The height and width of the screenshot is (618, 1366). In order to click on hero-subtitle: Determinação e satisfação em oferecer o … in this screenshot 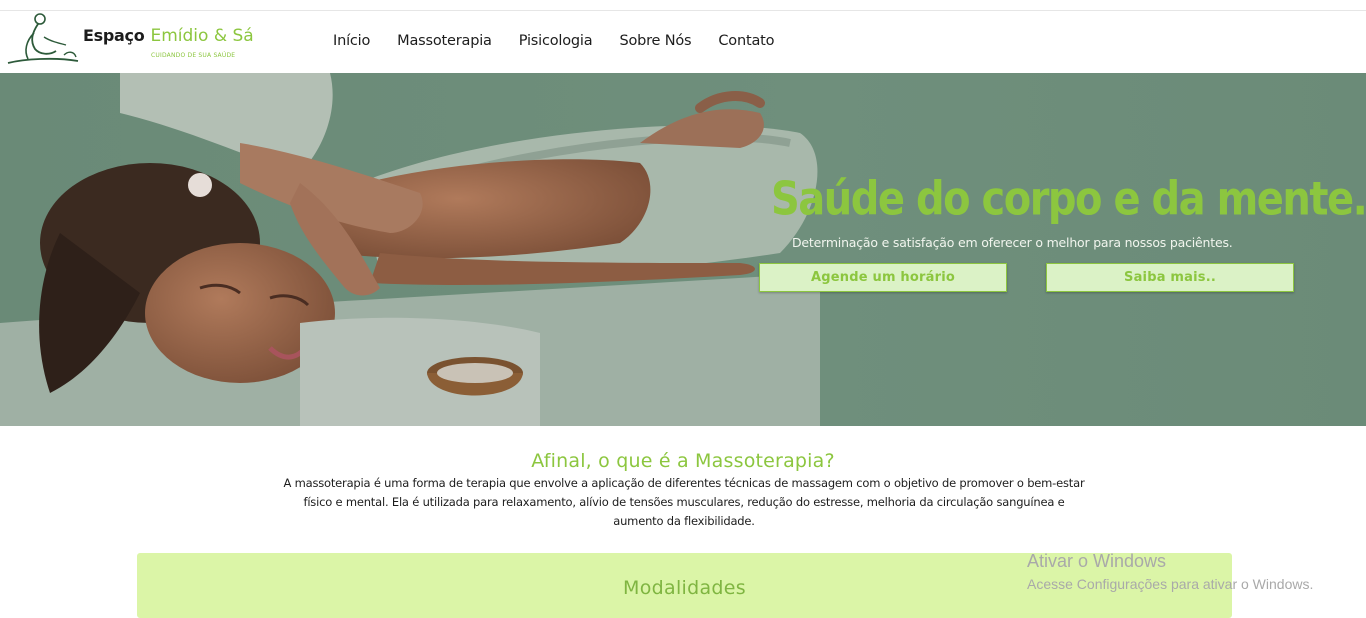, I will do `click(1012, 242)`.